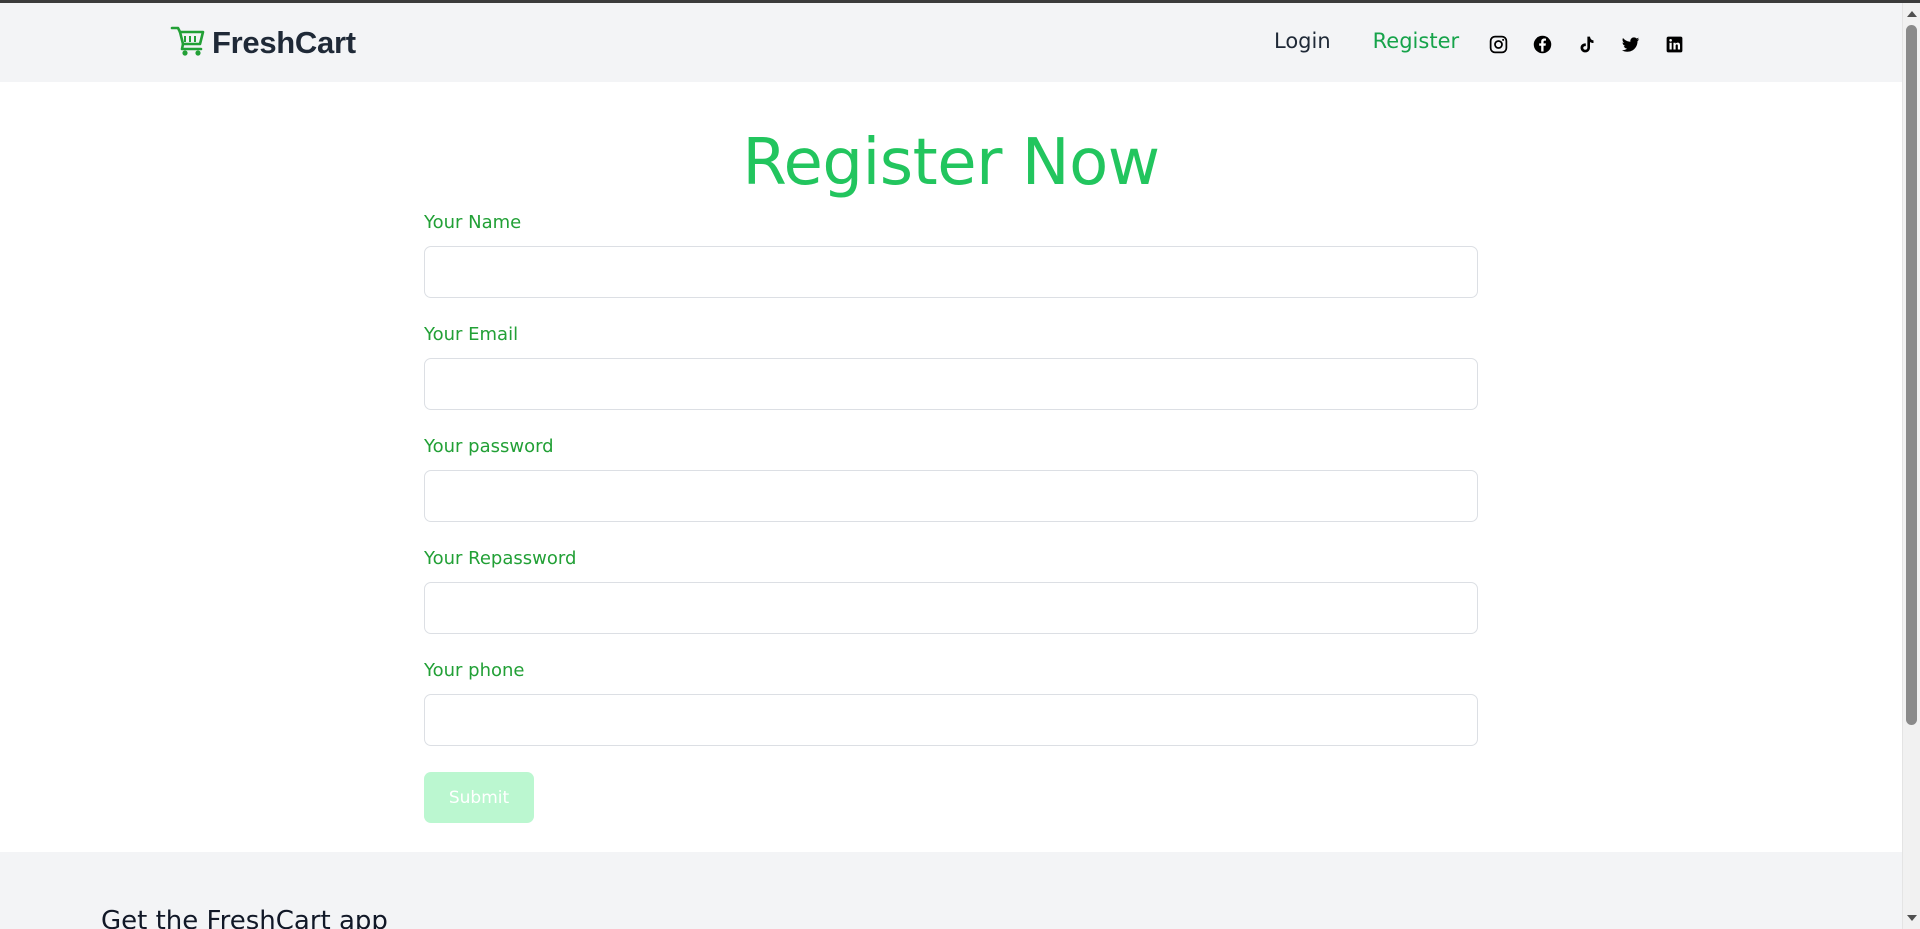  What do you see at coordinates (951, 496) in the screenshot?
I see `password-input` at bounding box center [951, 496].